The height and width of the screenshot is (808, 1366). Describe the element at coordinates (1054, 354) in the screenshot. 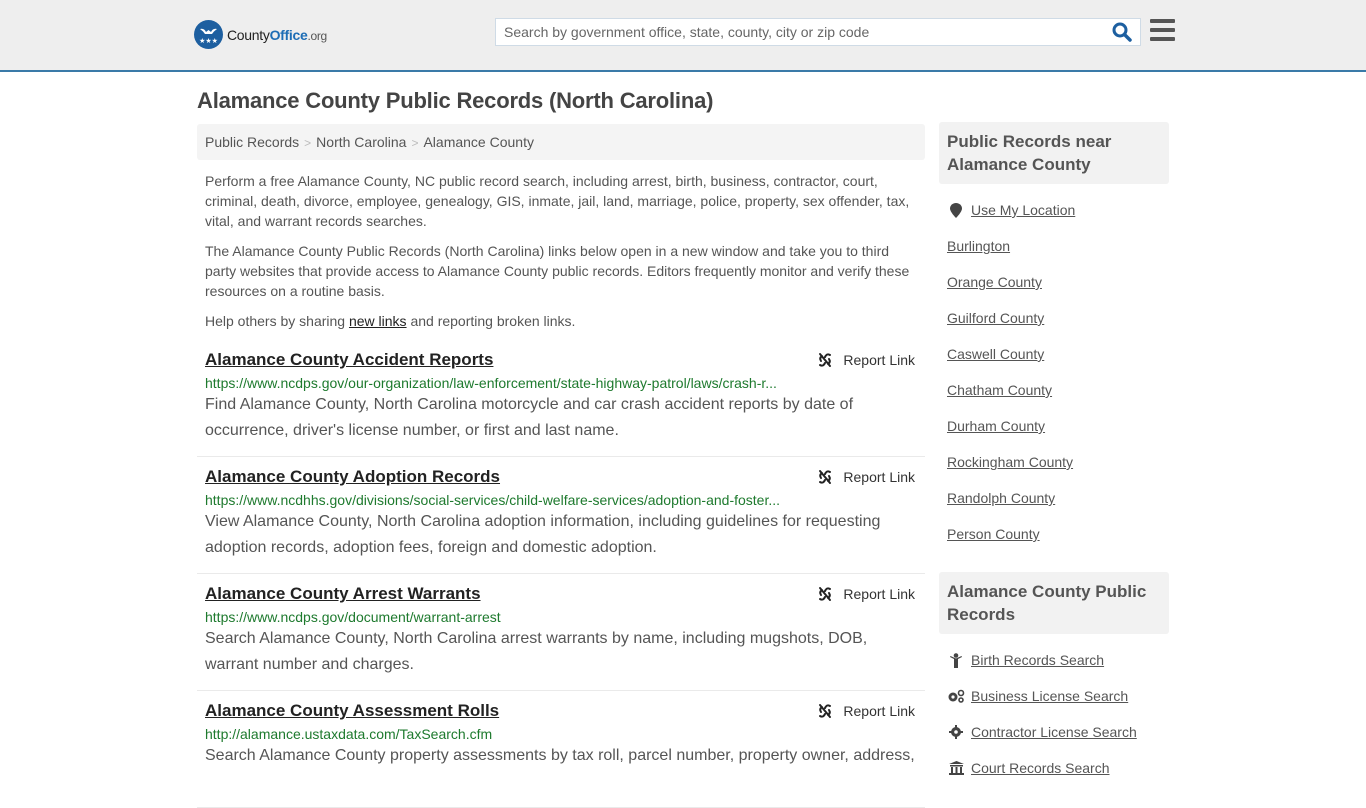

I see `nearby-item: Caswell County` at that location.